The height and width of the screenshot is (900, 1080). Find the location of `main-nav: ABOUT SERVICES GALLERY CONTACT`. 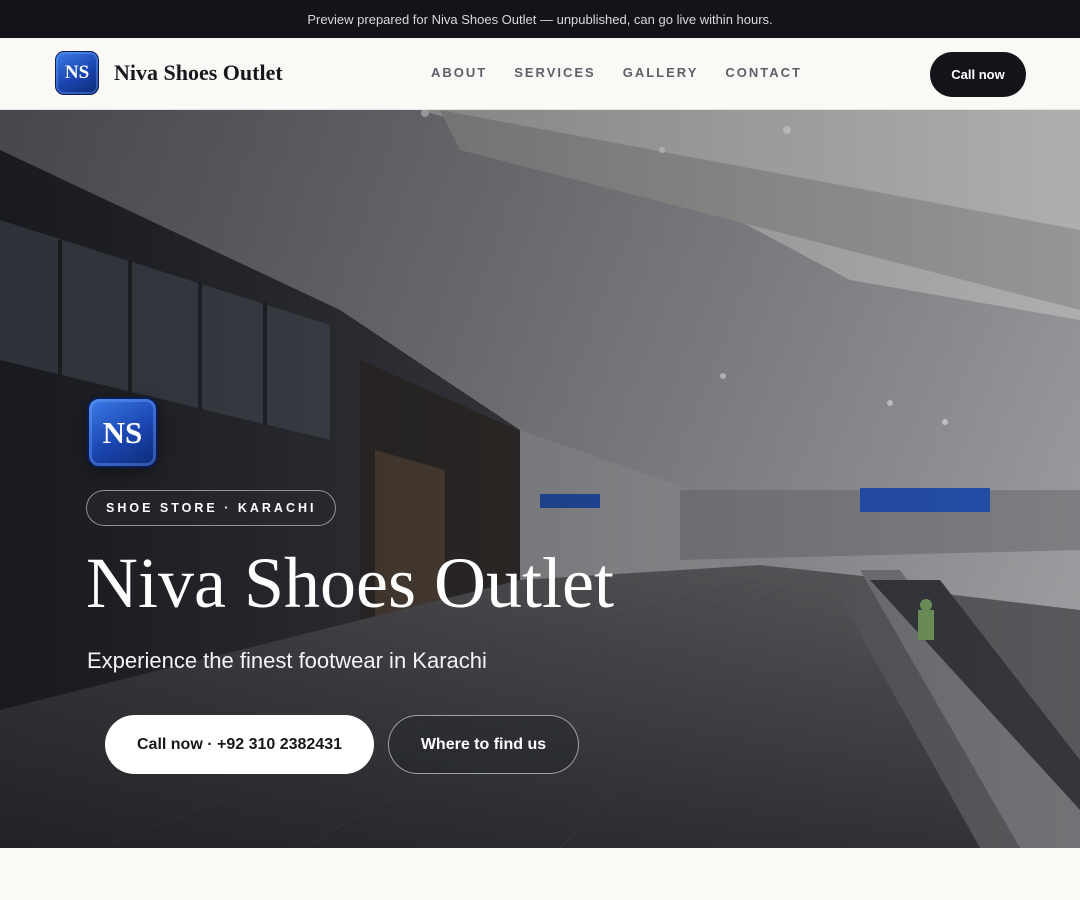

main-nav: ABOUT SERVICES GALLERY CONTACT is located at coordinates (616, 72).